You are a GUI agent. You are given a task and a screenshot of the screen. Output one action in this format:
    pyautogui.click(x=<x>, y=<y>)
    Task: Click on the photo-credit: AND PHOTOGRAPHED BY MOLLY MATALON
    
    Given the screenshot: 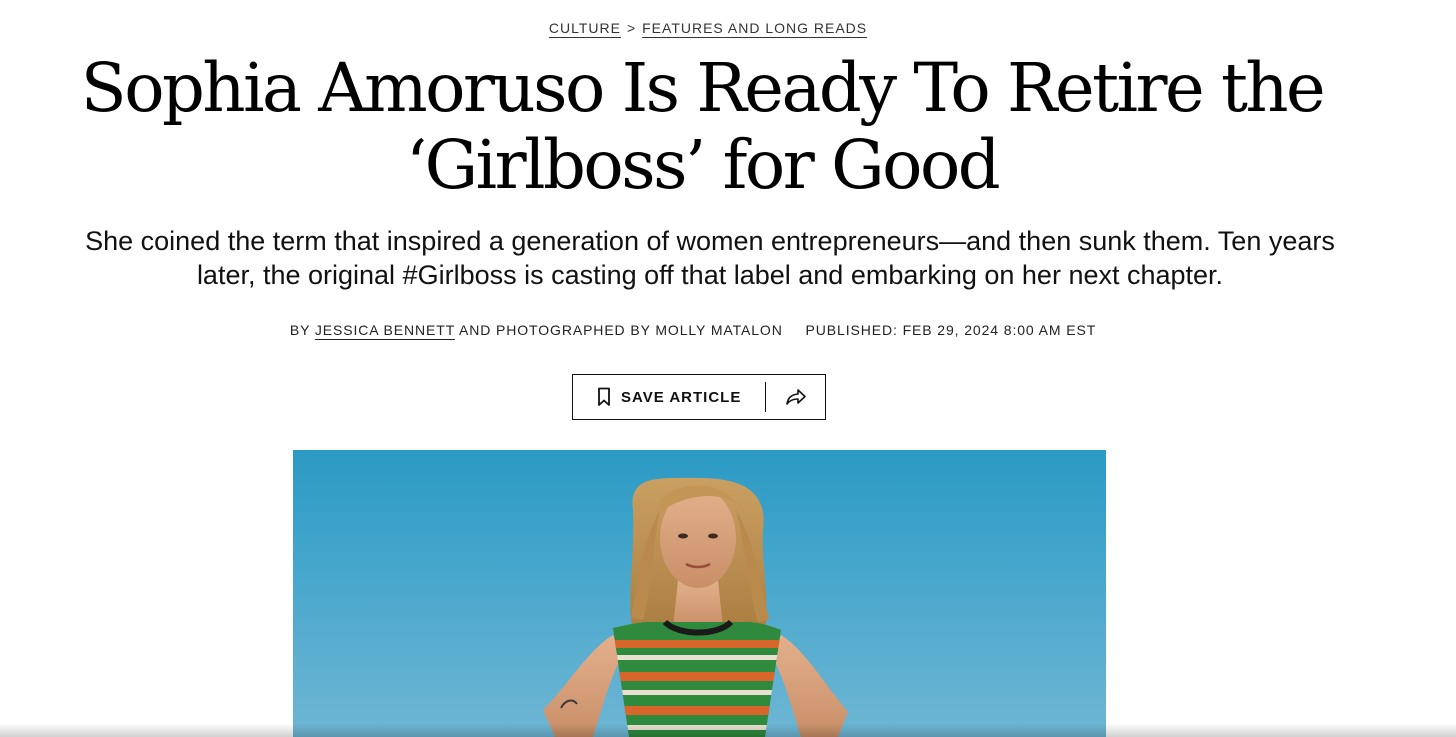 What is the action you would take?
    pyautogui.click(x=620, y=330)
    